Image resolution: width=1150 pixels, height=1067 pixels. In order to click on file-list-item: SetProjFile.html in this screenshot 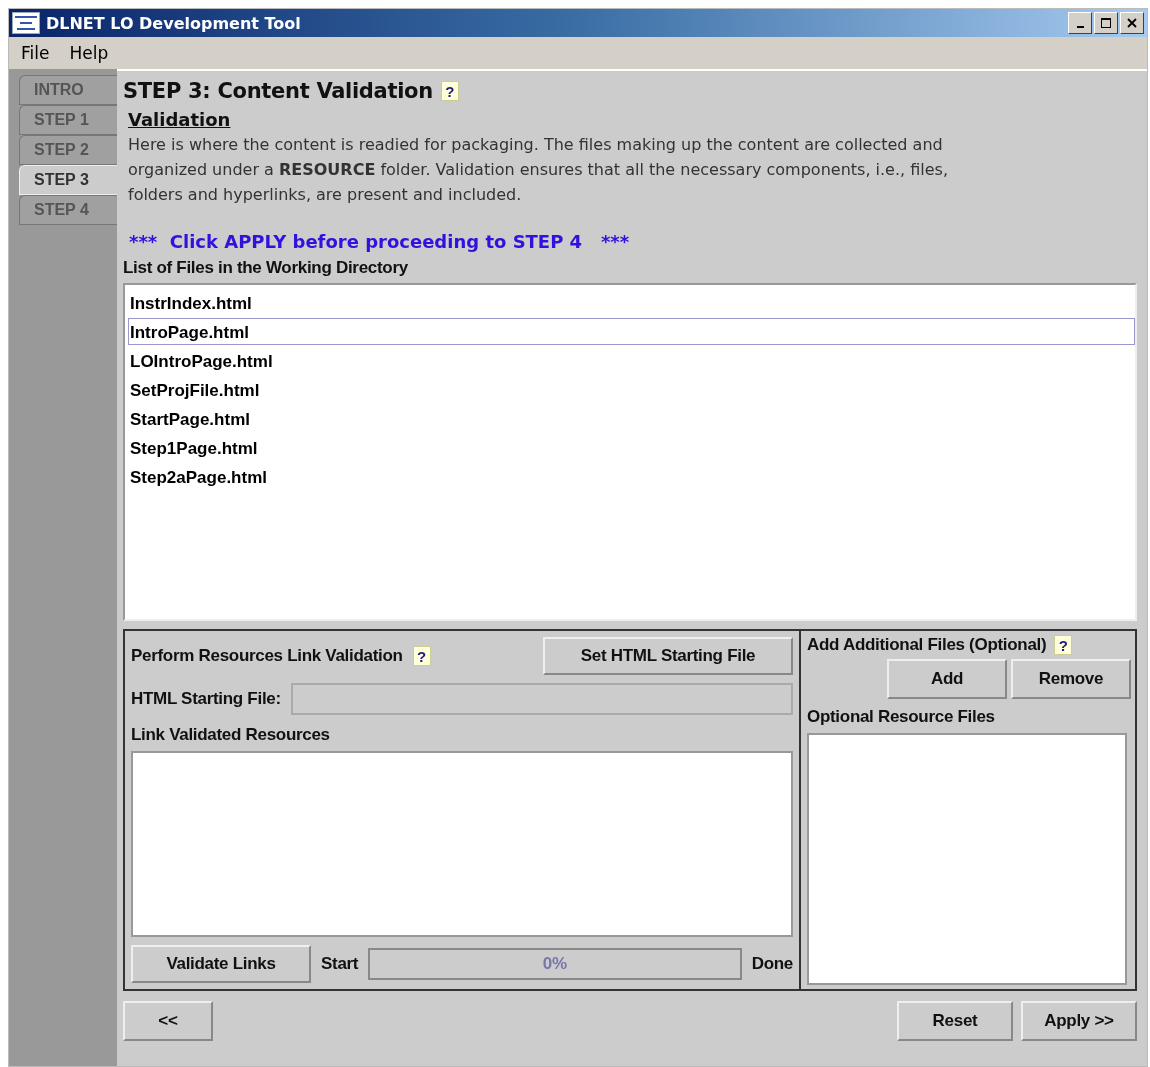, I will do `click(631, 389)`.